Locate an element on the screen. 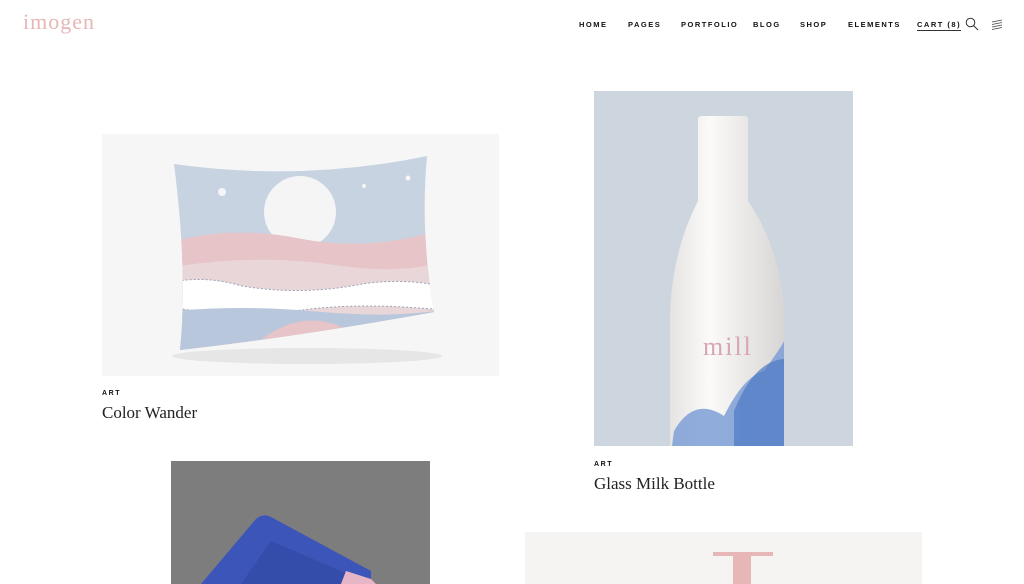 The height and width of the screenshot is (584, 1024). portfolio-image-letter is located at coordinates (723, 558).